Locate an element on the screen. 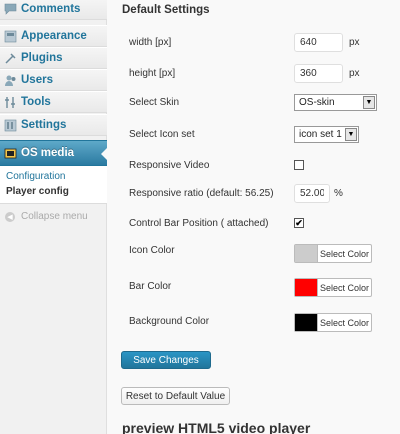 This screenshot has height=434, width=400. icon-color-picker: Select Color is located at coordinates (333, 253).